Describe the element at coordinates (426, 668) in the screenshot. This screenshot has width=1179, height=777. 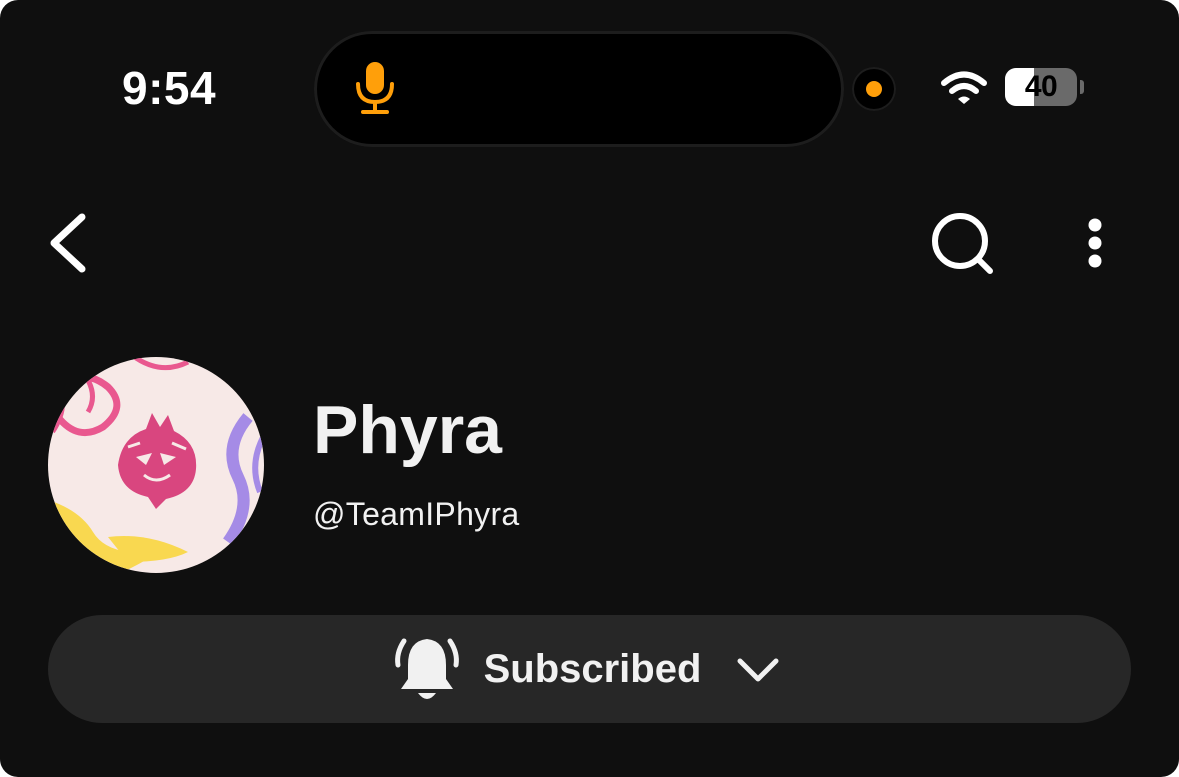
I see `bell-ringing-icon` at that location.